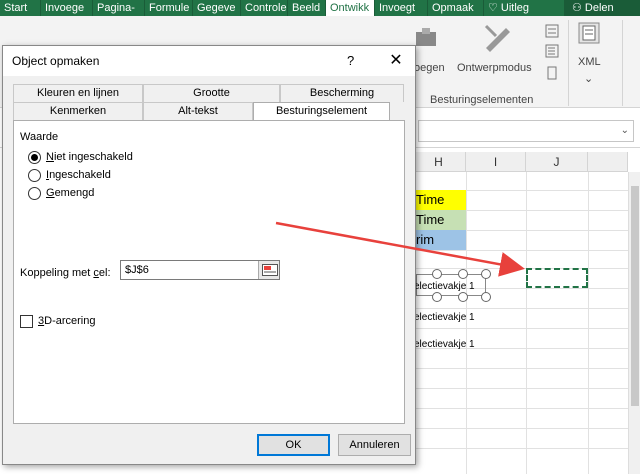 This screenshot has height=474, width=640. What do you see at coordinates (482, 100) in the screenshot?
I see `controls-group-label: Besturingselementen` at bounding box center [482, 100].